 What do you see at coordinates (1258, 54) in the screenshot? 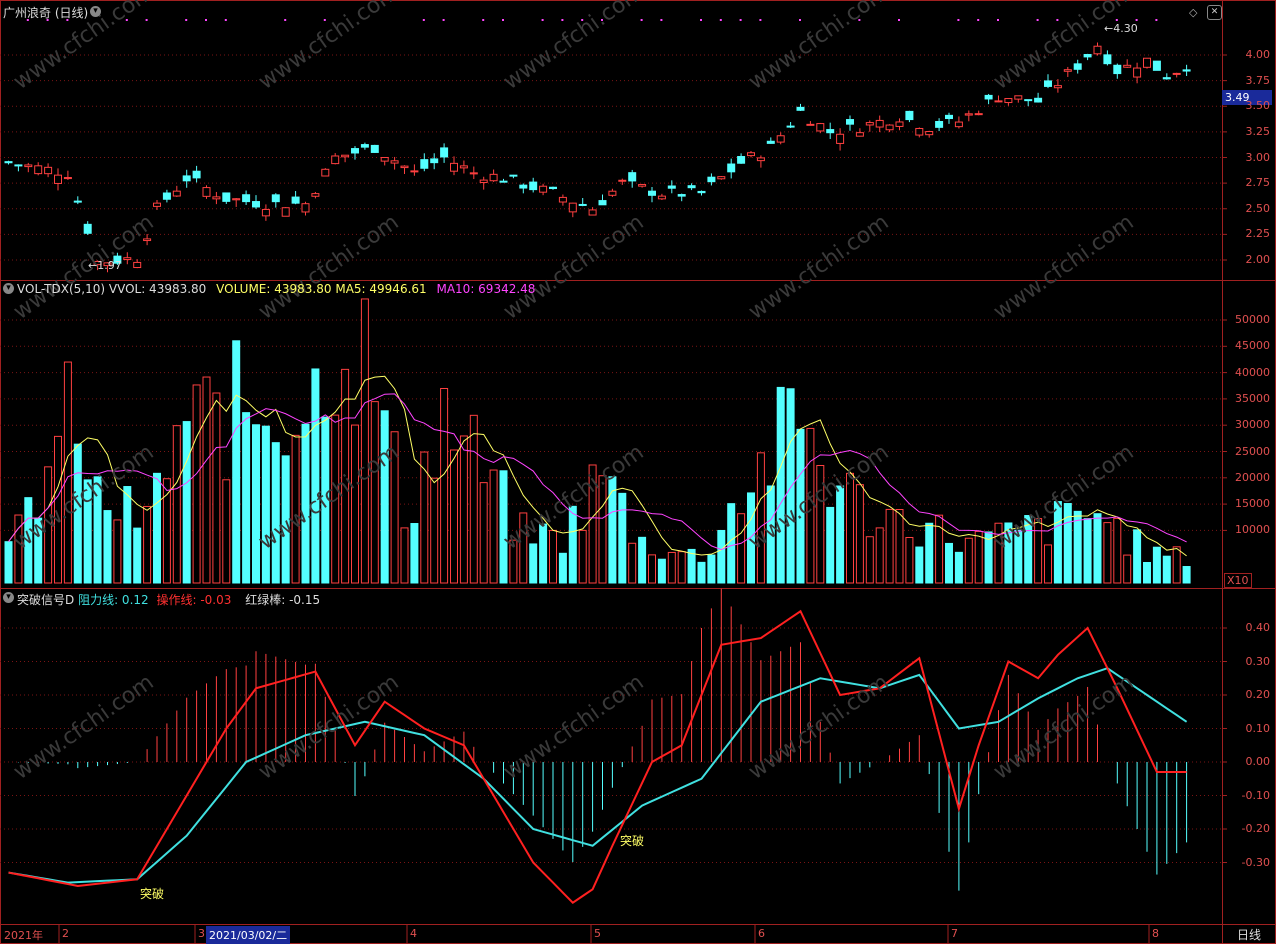
I see `price-tick-label: 4.00` at bounding box center [1258, 54].